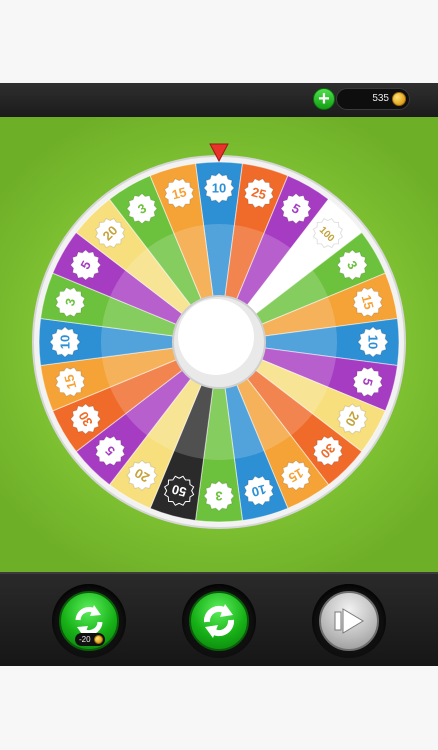 Image resolution: width=438 pixels, height=750 pixels. I want to click on next-well, so click(349, 621).